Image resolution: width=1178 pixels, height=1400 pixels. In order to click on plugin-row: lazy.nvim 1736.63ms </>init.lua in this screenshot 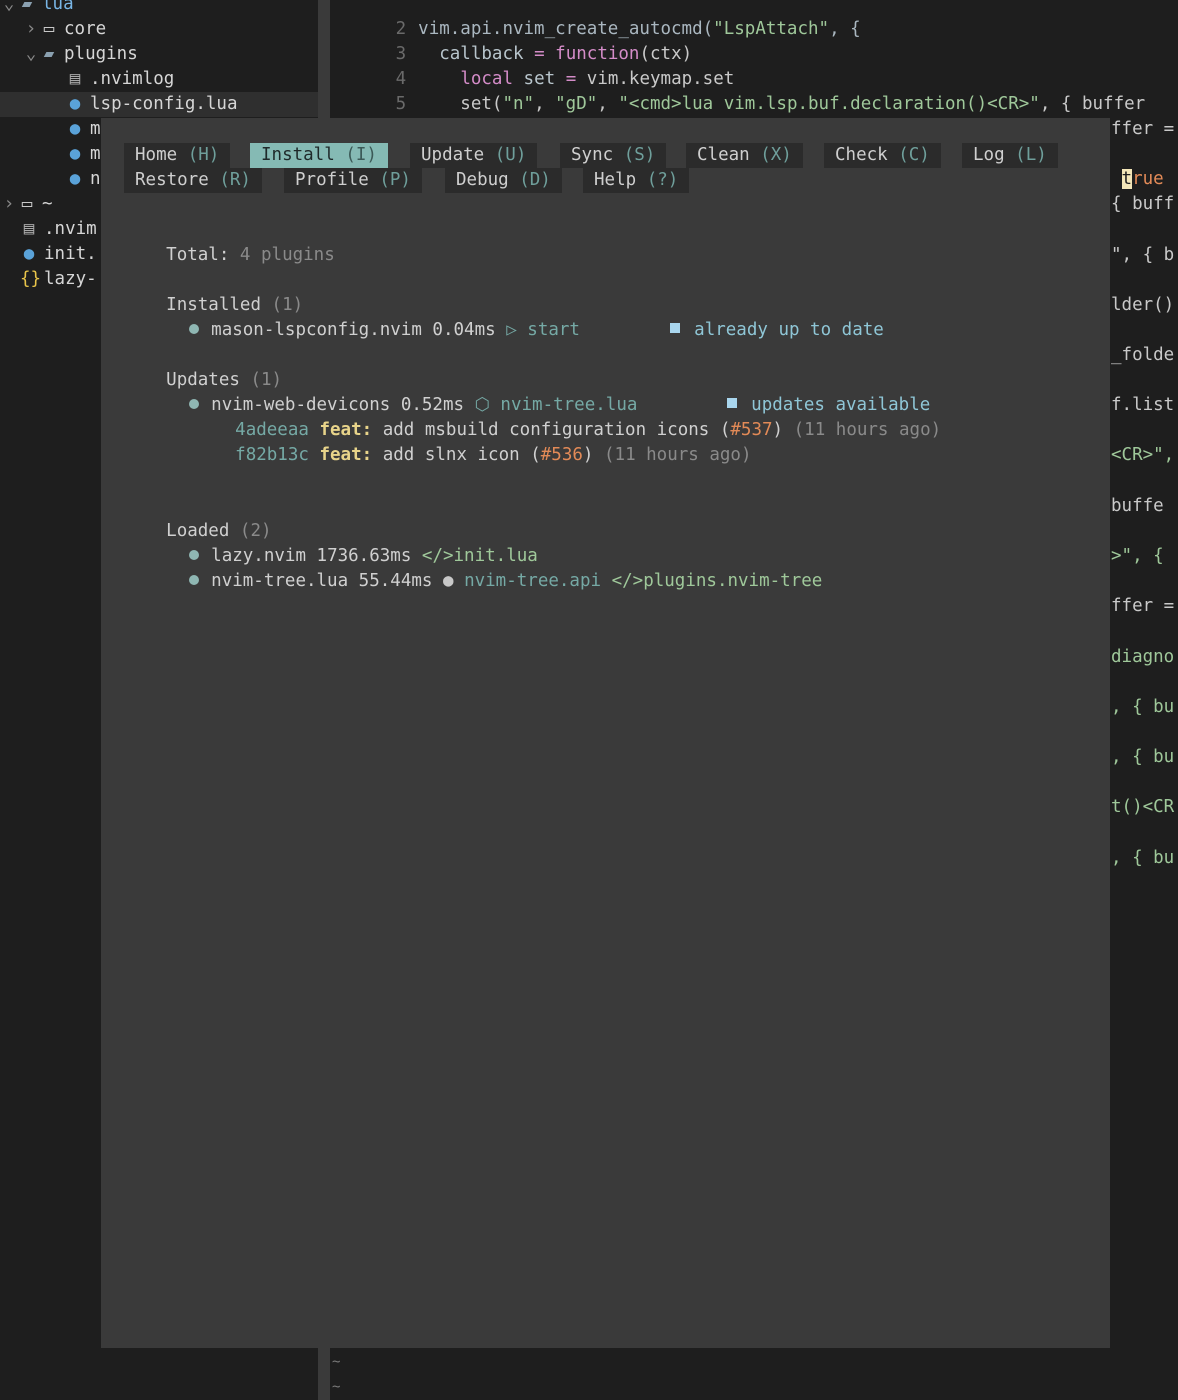, I will do `click(342, 542)`.